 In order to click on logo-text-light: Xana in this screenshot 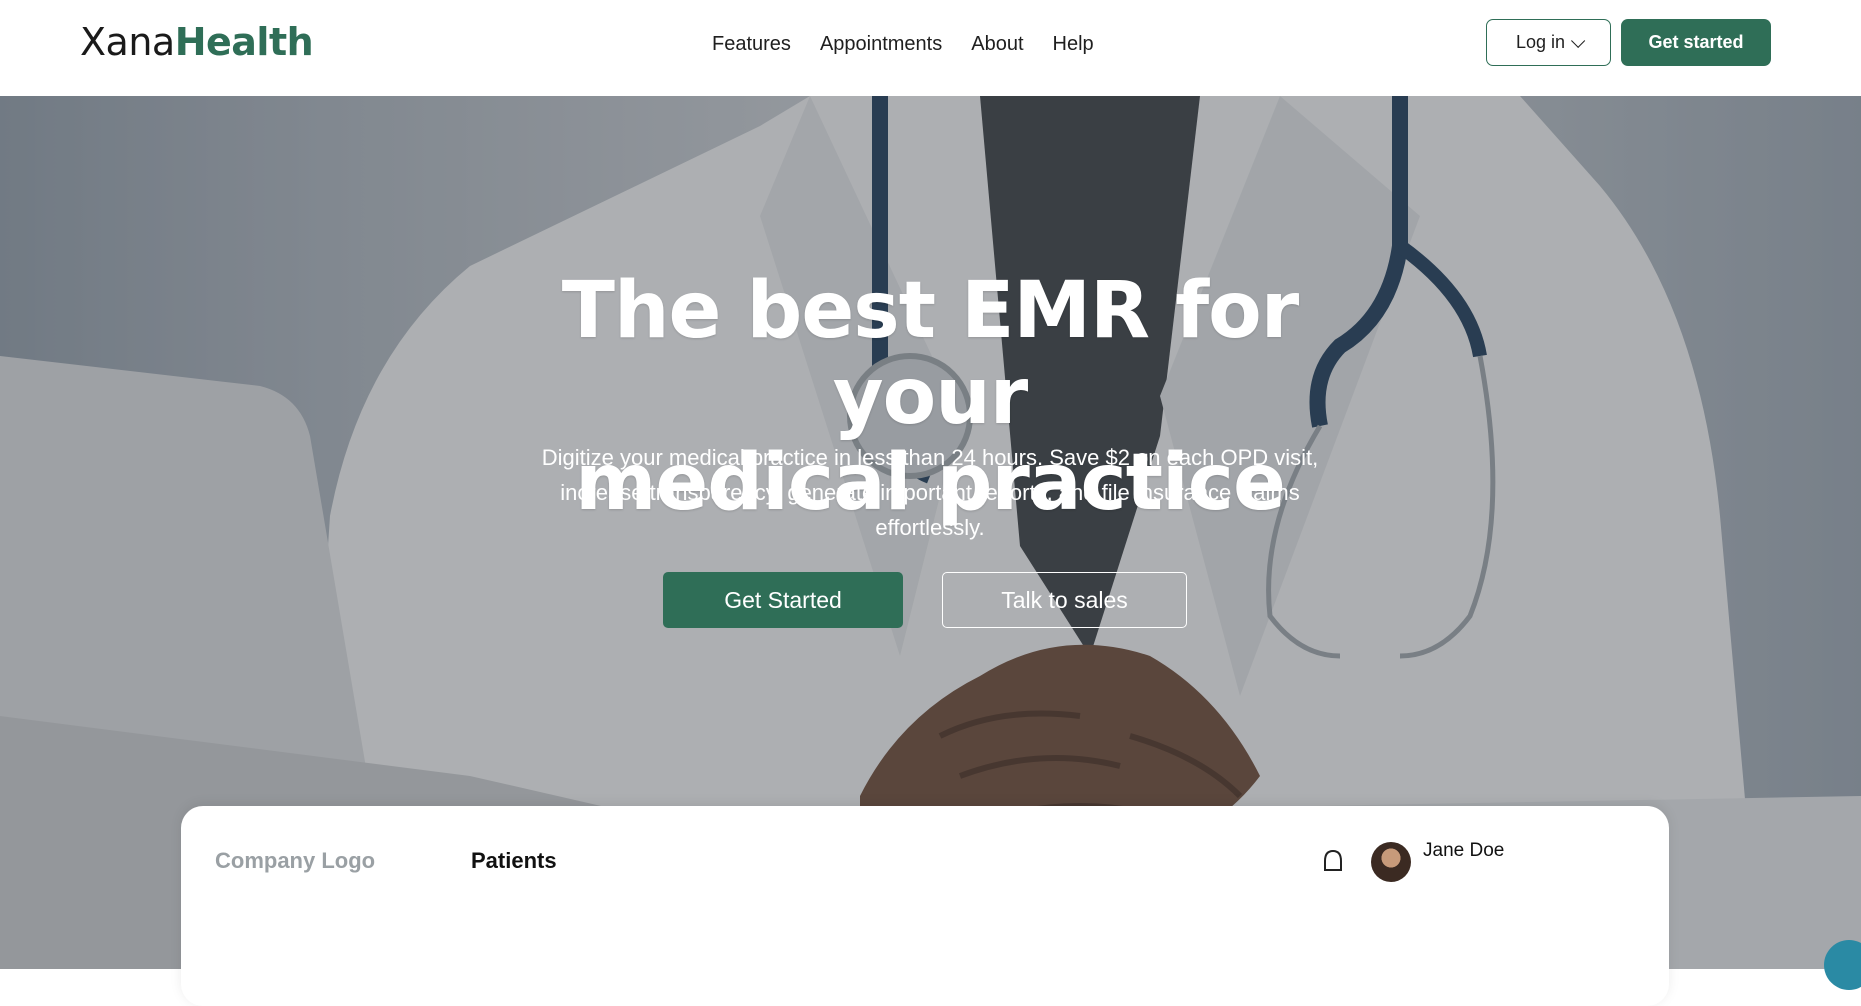, I will do `click(127, 42)`.